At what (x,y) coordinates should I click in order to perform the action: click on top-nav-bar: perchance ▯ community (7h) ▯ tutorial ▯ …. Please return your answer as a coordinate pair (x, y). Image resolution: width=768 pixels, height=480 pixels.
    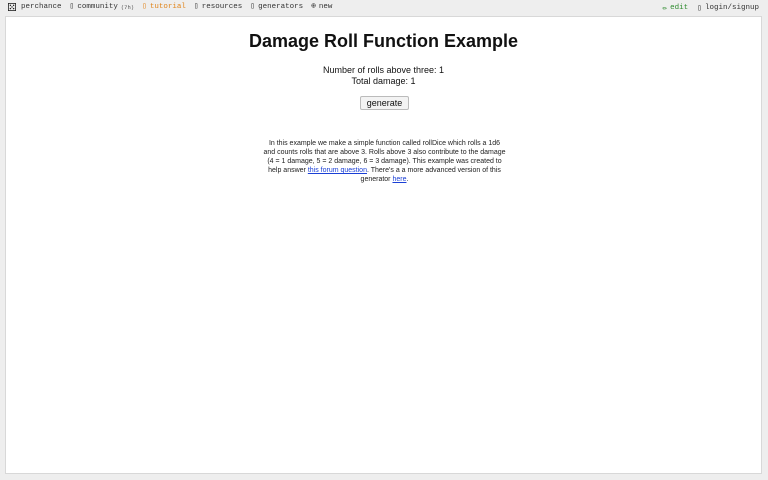
    Looking at the image, I should click on (384, 8).